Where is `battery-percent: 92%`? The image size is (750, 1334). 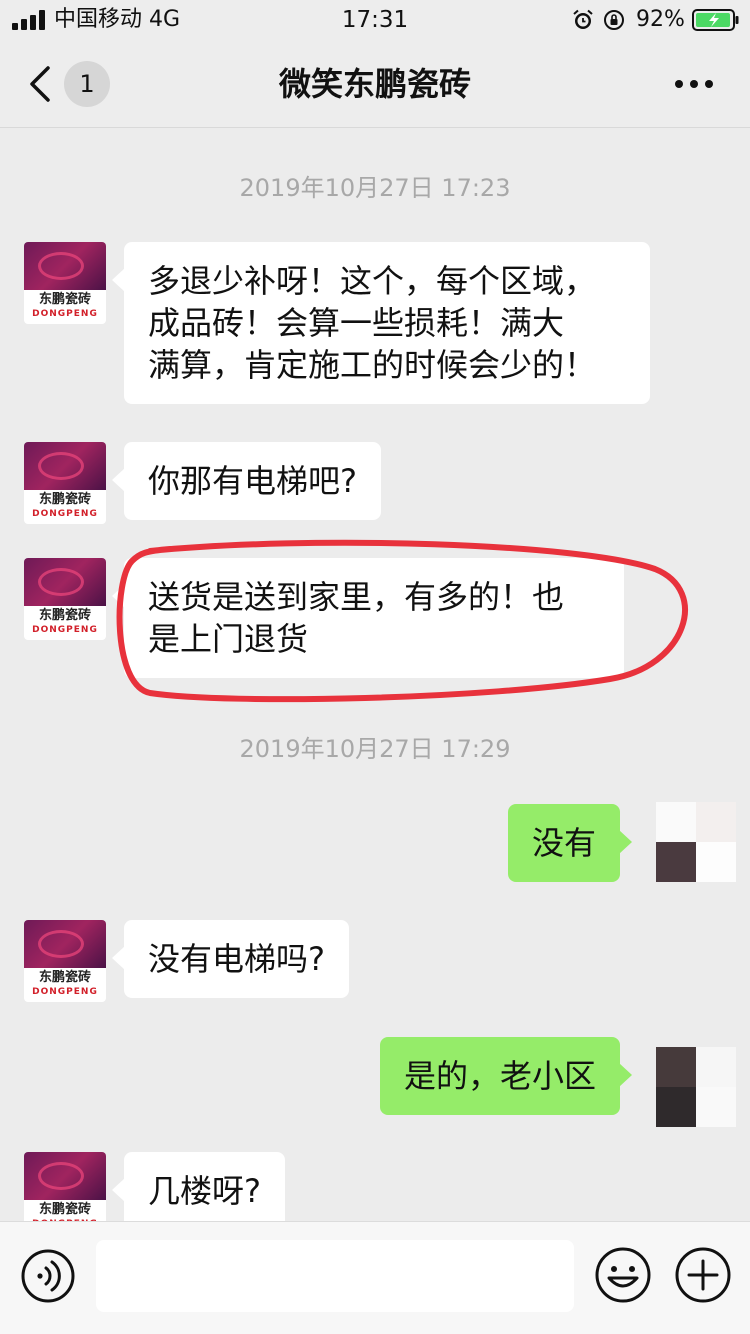 battery-percent: 92% is located at coordinates (660, 19).